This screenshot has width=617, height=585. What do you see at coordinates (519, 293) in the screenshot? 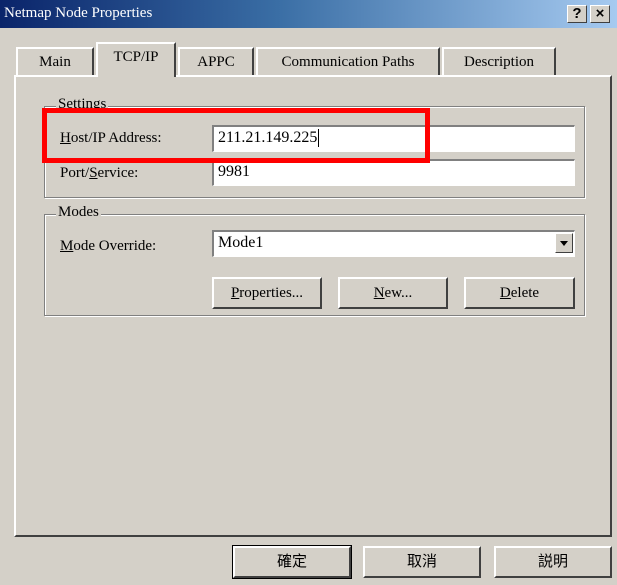
I see `delete-button: Delete` at bounding box center [519, 293].